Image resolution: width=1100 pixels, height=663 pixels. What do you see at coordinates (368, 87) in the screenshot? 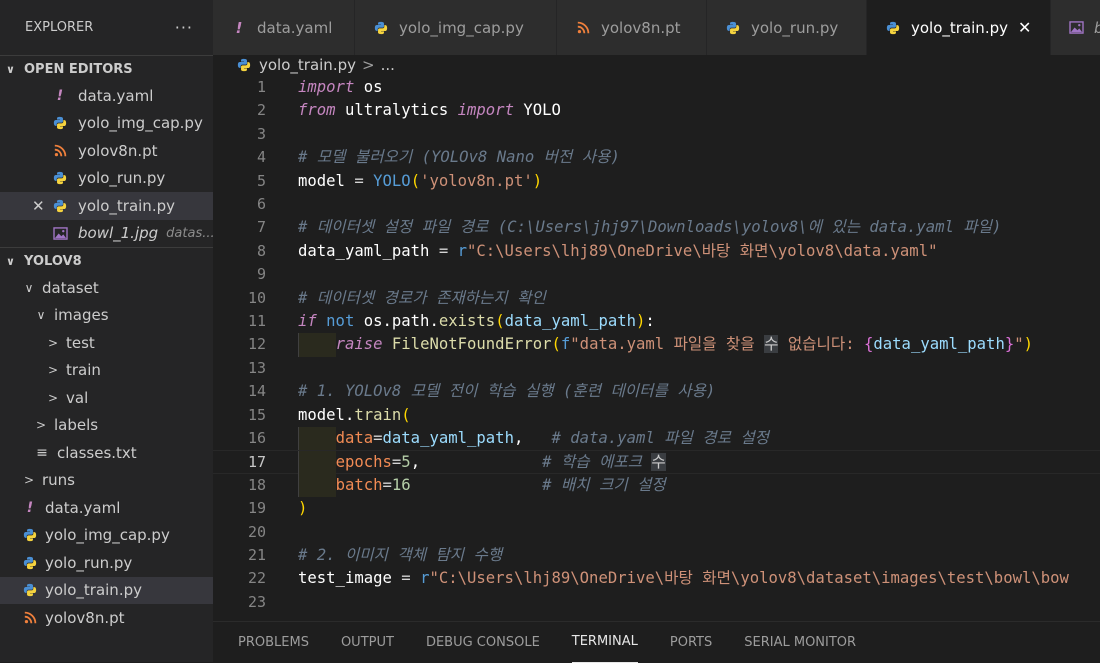
I see `code-token: os` at bounding box center [368, 87].